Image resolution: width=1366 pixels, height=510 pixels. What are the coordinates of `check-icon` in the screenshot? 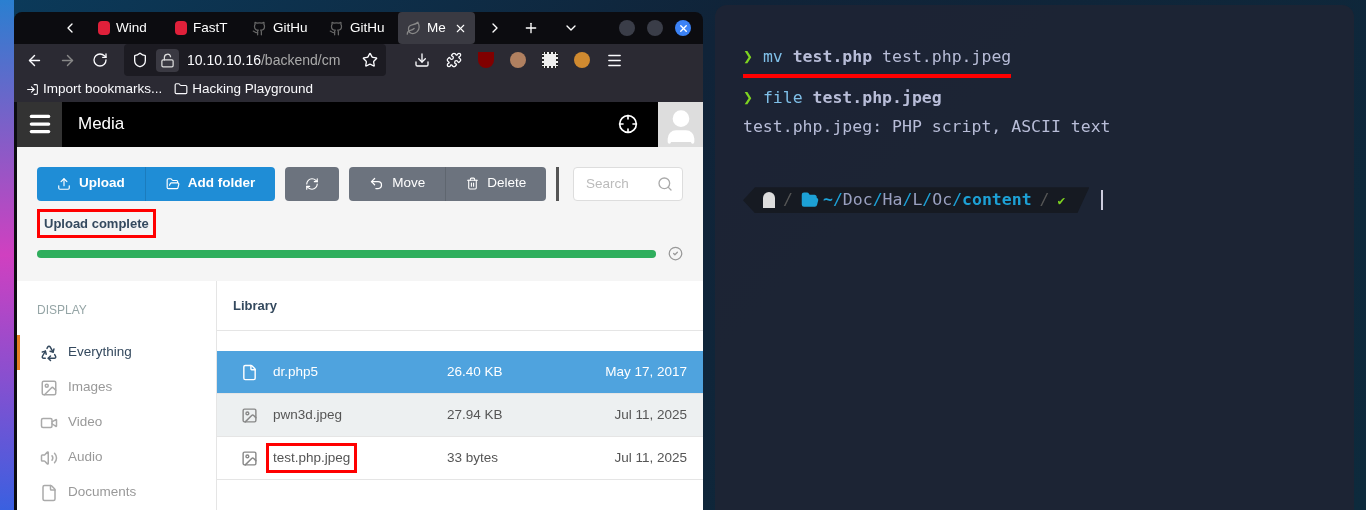 It's located at (675, 253).